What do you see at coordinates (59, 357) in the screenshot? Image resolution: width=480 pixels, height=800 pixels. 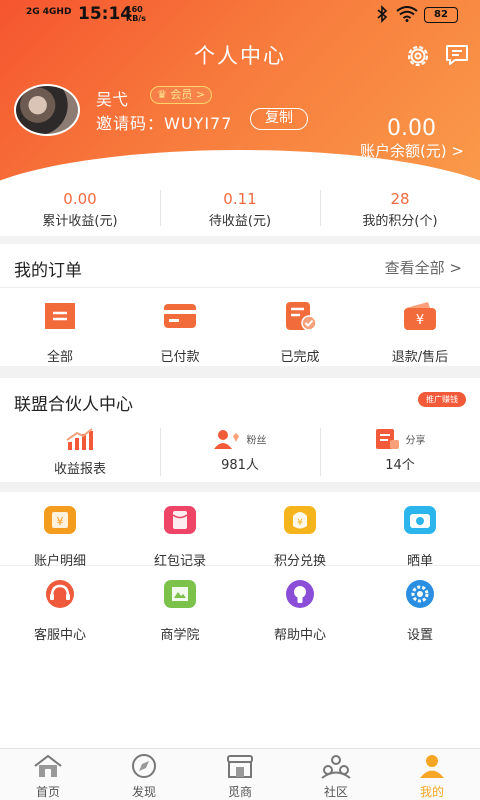 I see `order-all-label: 全部` at bounding box center [59, 357].